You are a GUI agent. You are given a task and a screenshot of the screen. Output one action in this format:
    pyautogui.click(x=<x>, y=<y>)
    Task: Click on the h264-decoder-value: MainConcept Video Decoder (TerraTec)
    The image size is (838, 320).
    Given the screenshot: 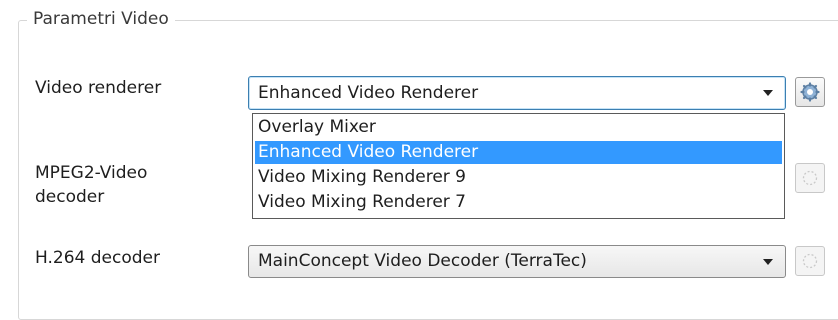 What is the action you would take?
    pyautogui.click(x=422, y=261)
    